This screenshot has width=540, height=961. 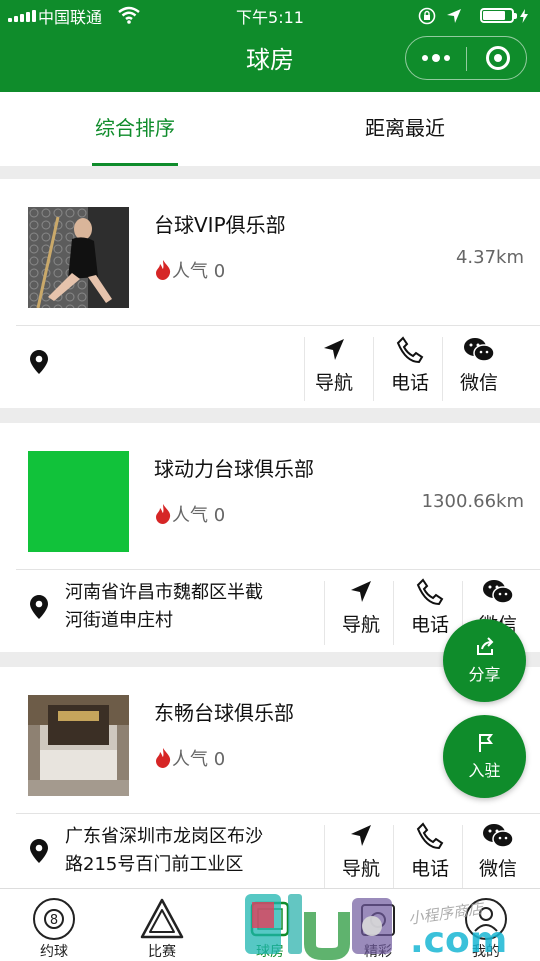 I want to click on venue-address: 河南省许昌市魏都区半截 河街道申庄村, so click(x=164, y=606).